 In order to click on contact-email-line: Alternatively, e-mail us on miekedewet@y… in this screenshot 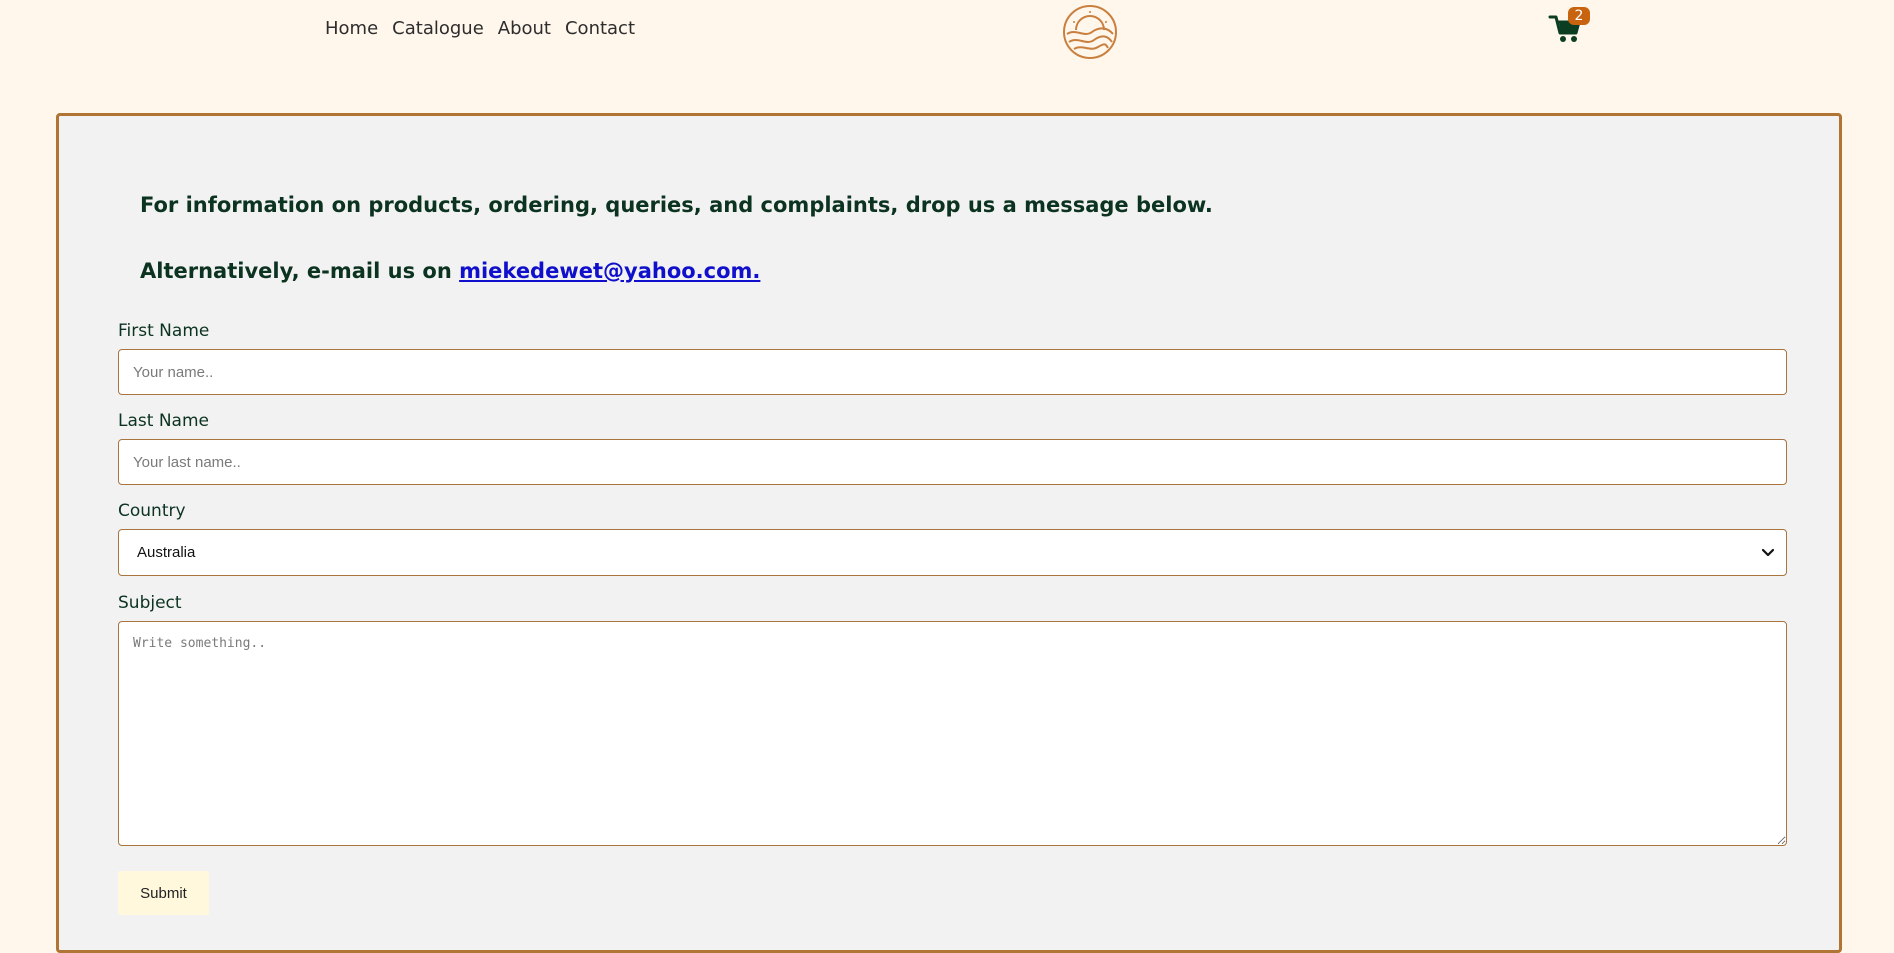, I will do `click(450, 271)`.